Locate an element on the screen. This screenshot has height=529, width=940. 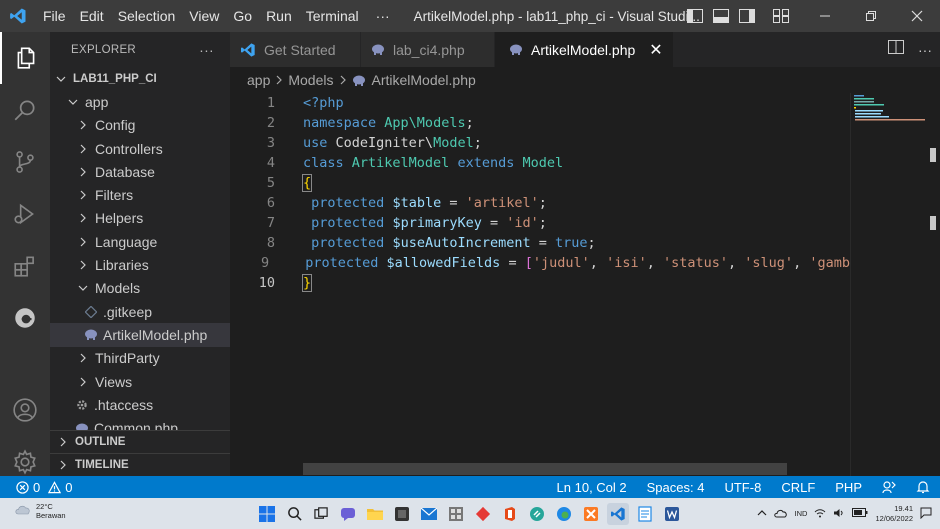
notification-center-icon is located at coordinates (926, 514).